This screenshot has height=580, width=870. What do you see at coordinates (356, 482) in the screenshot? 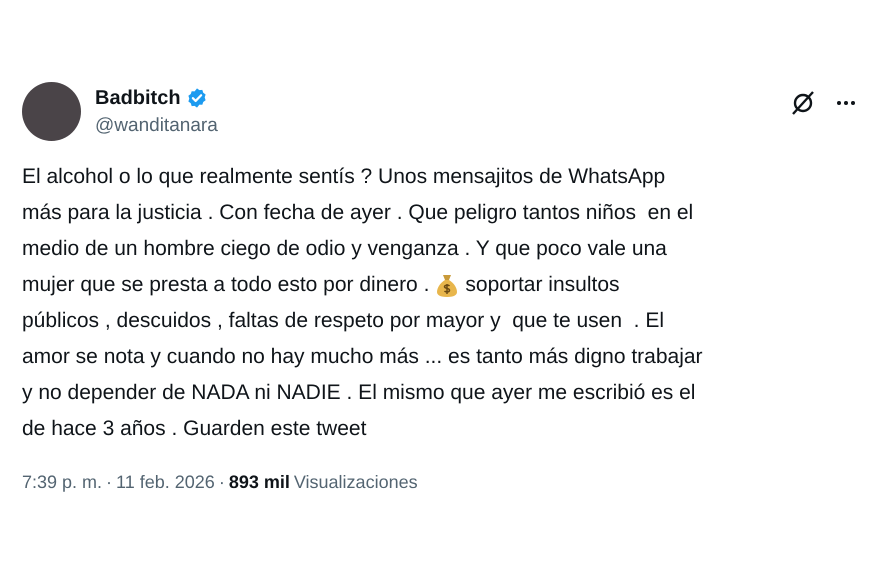
I see `views-label: Visualizaciones` at bounding box center [356, 482].